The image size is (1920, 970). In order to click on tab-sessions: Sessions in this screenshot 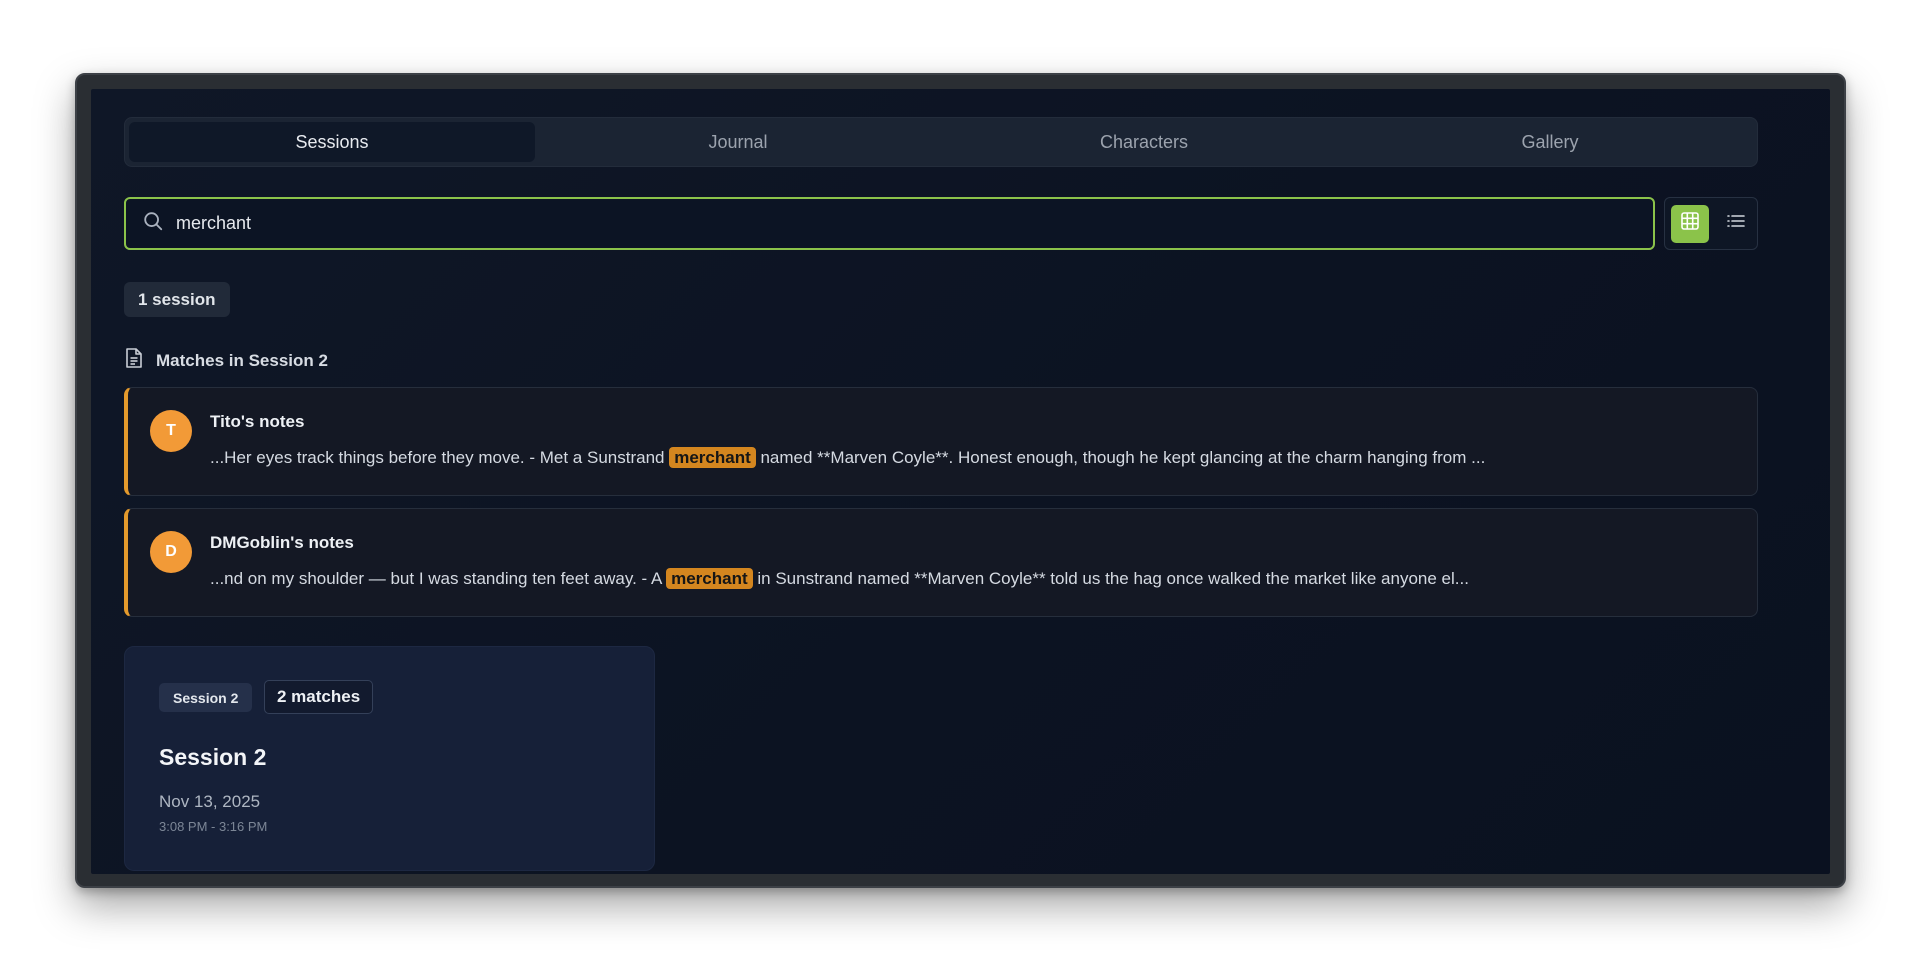, I will do `click(332, 142)`.